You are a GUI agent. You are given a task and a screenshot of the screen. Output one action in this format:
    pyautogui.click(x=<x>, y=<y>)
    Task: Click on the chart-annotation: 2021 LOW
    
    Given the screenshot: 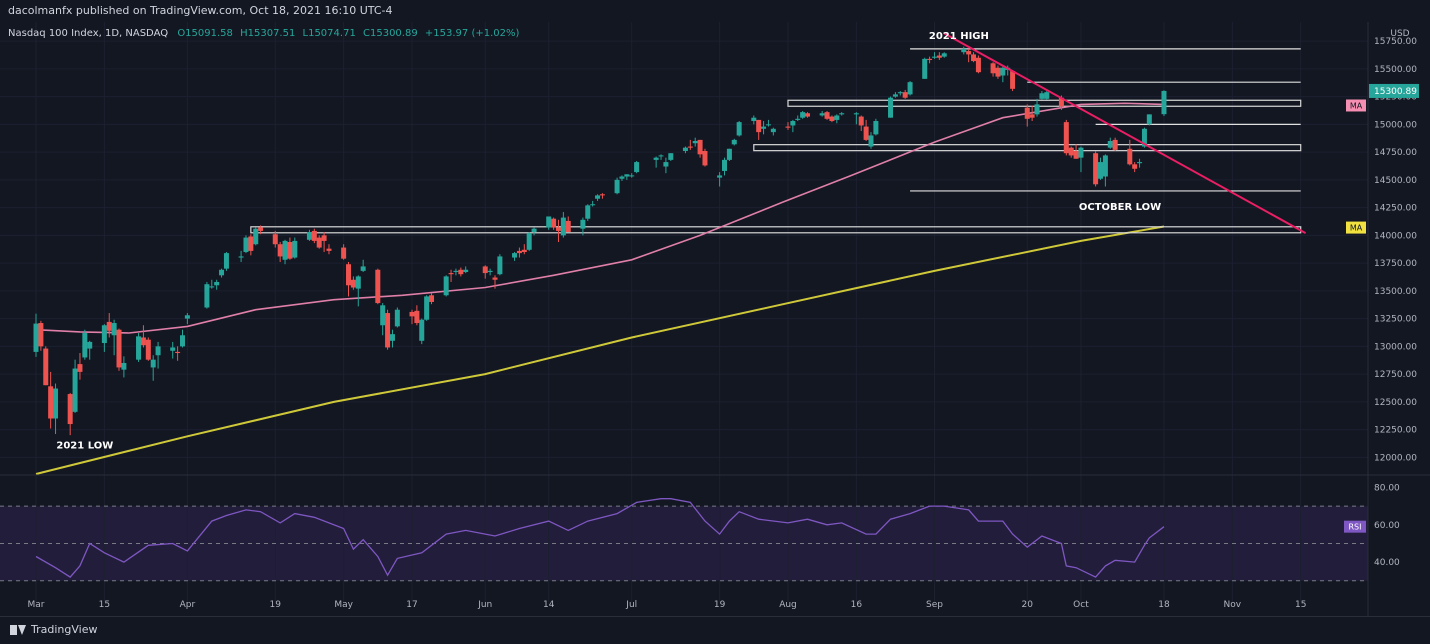 What is the action you would take?
    pyautogui.click(x=84, y=445)
    